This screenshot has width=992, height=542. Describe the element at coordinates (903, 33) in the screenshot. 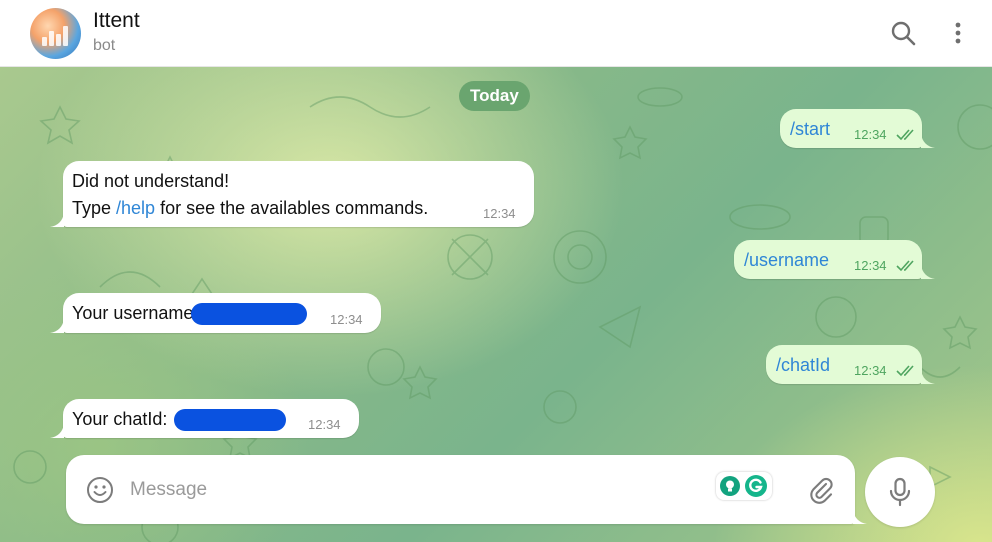

I see `search-icon` at that location.